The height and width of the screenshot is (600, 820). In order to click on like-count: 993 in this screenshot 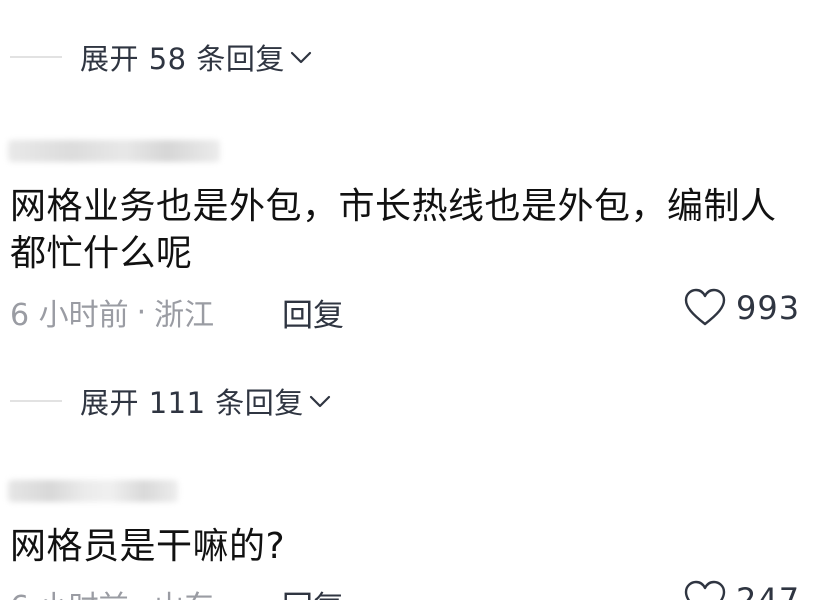, I will do `click(768, 308)`.